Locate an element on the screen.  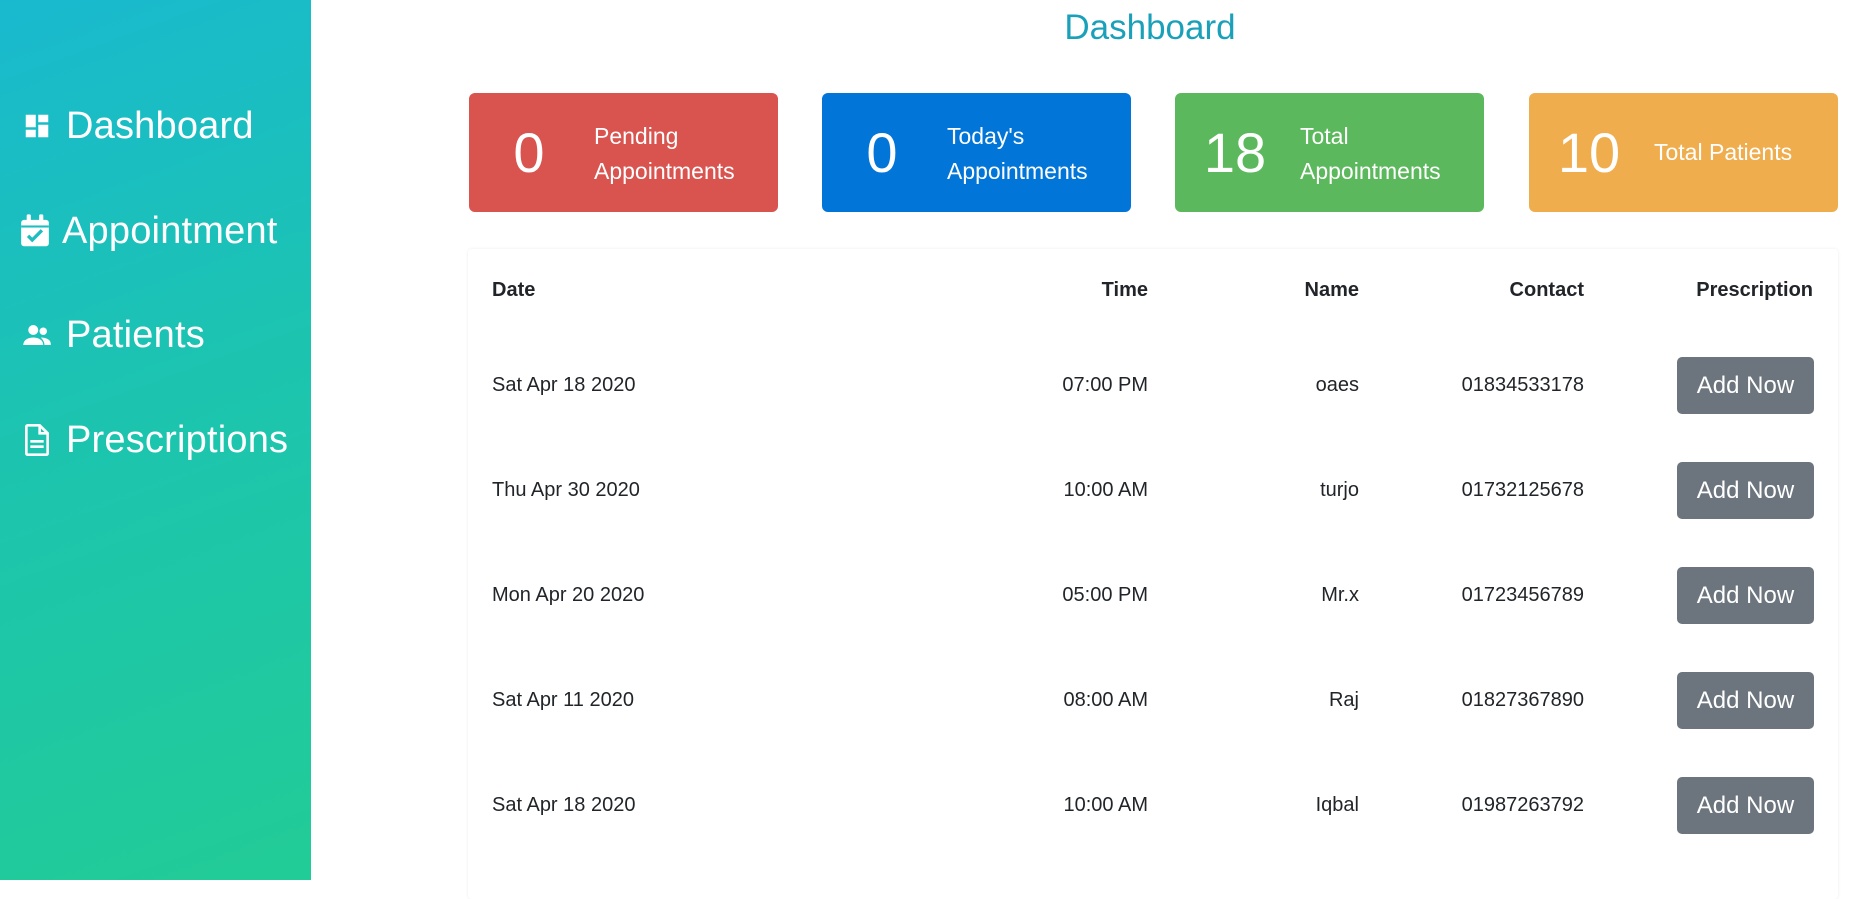
cell-name: oaes is located at coordinates (1337, 385).